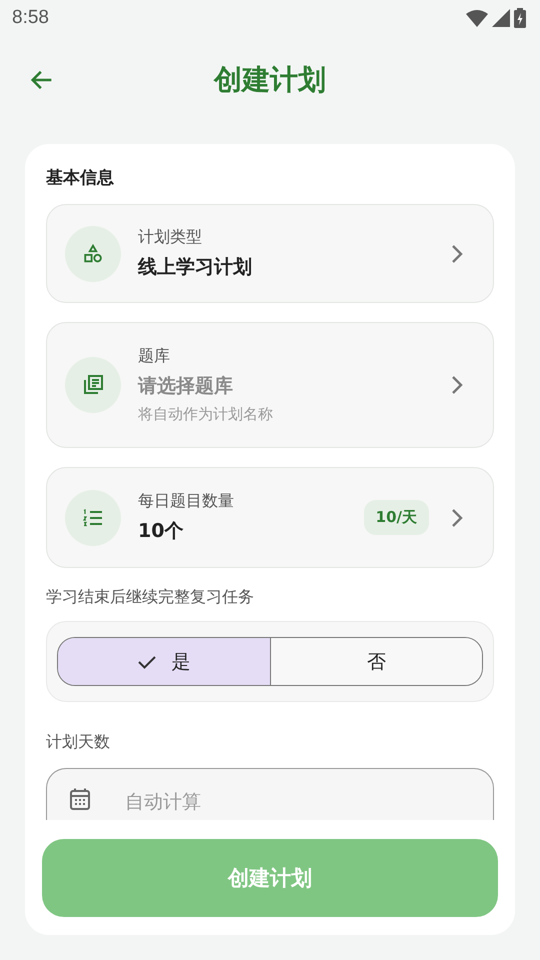 Image resolution: width=540 pixels, height=960 pixels. I want to click on question-label: 学习结束后继续完整复习任务, so click(150, 597).